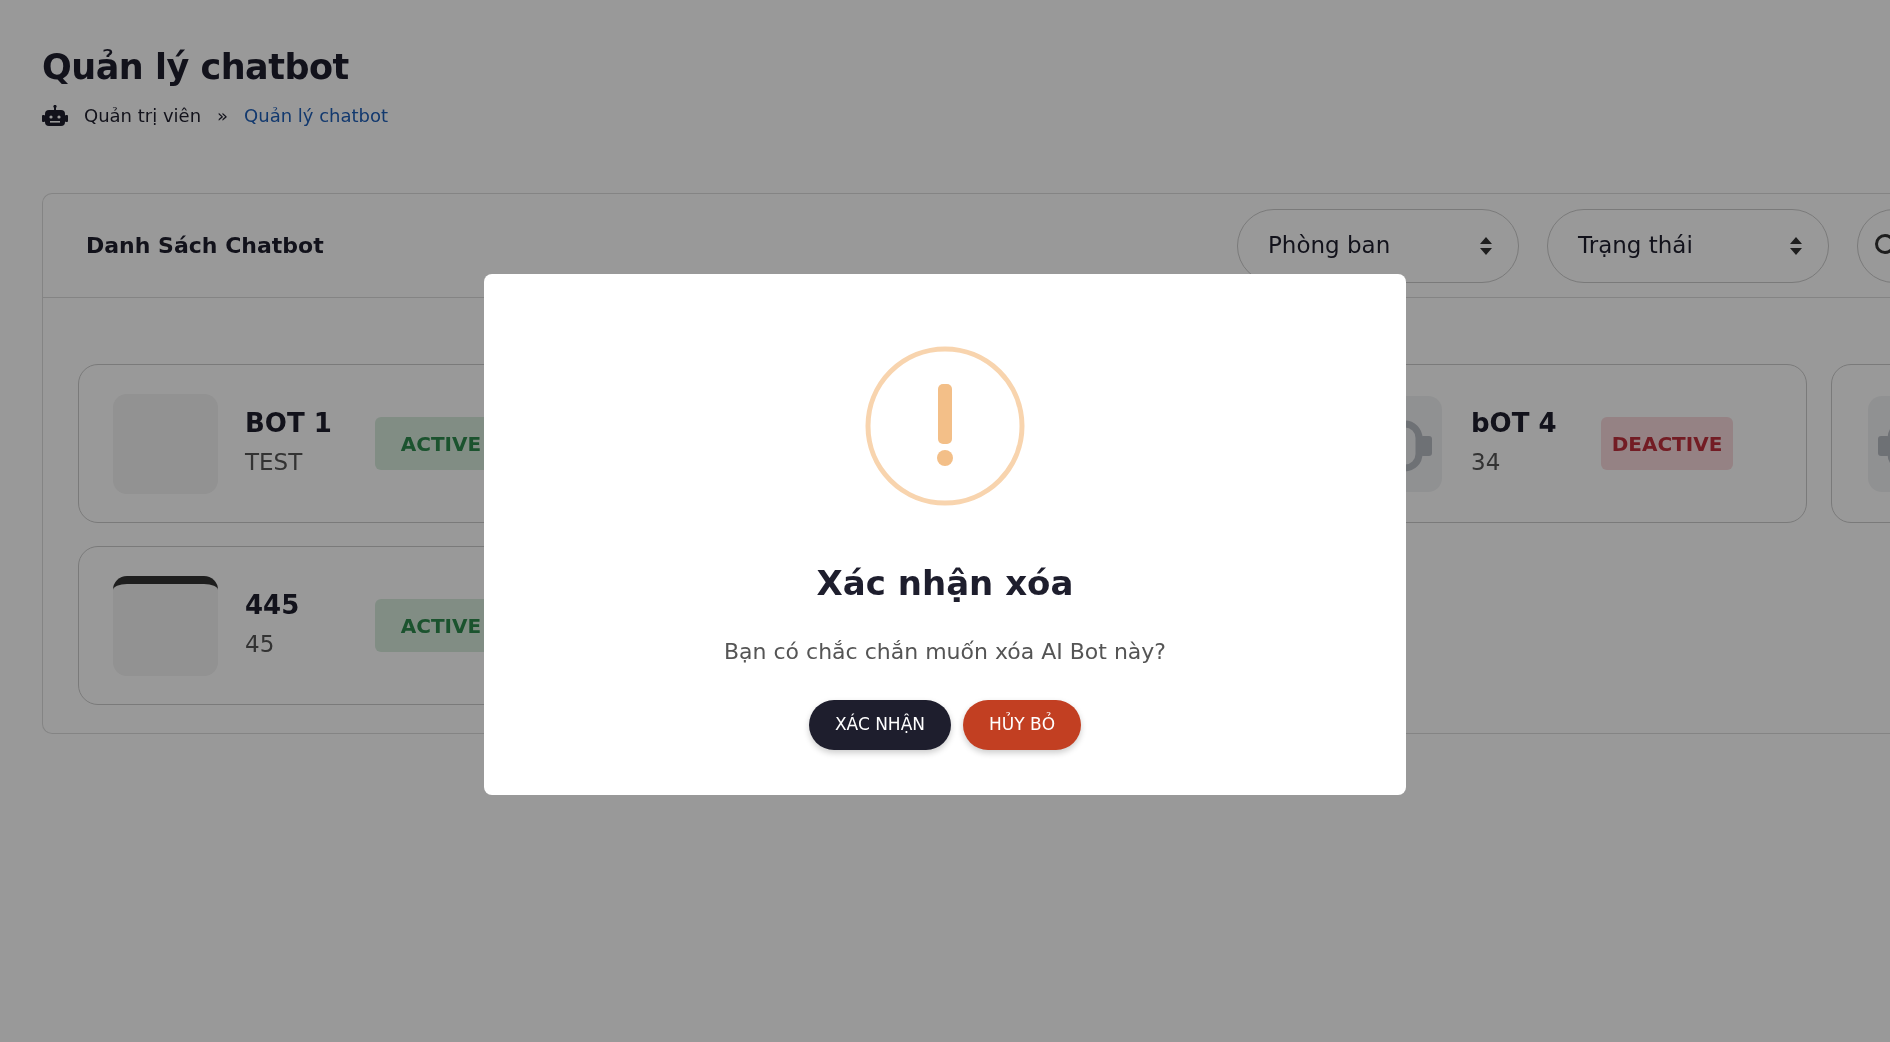 The width and height of the screenshot is (1890, 1042). What do you see at coordinates (1378, 245) in the screenshot?
I see `filter-select: Phòng ban` at bounding box center [1378, 245].